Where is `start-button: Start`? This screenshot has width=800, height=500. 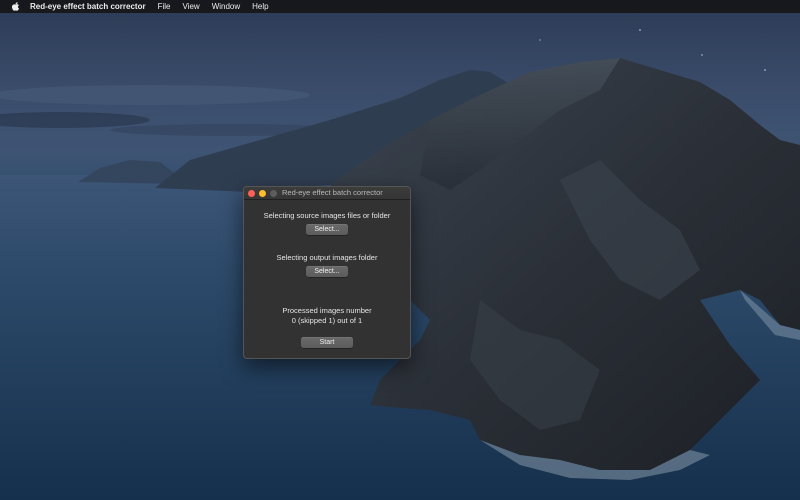
start-button: Start is located at coordinates (327, 342).